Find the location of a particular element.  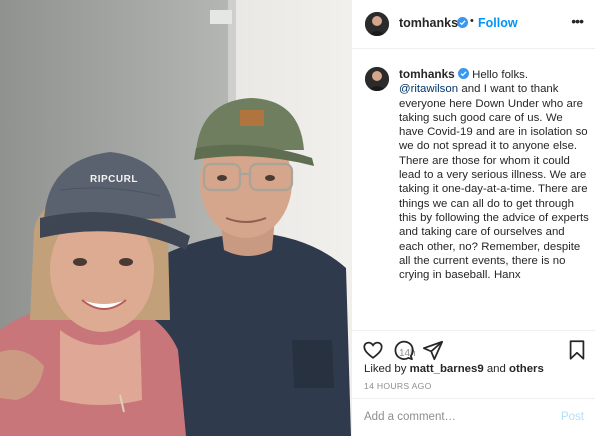

cap-logo-text: RIPCURL is located at coordinates (114, 179).